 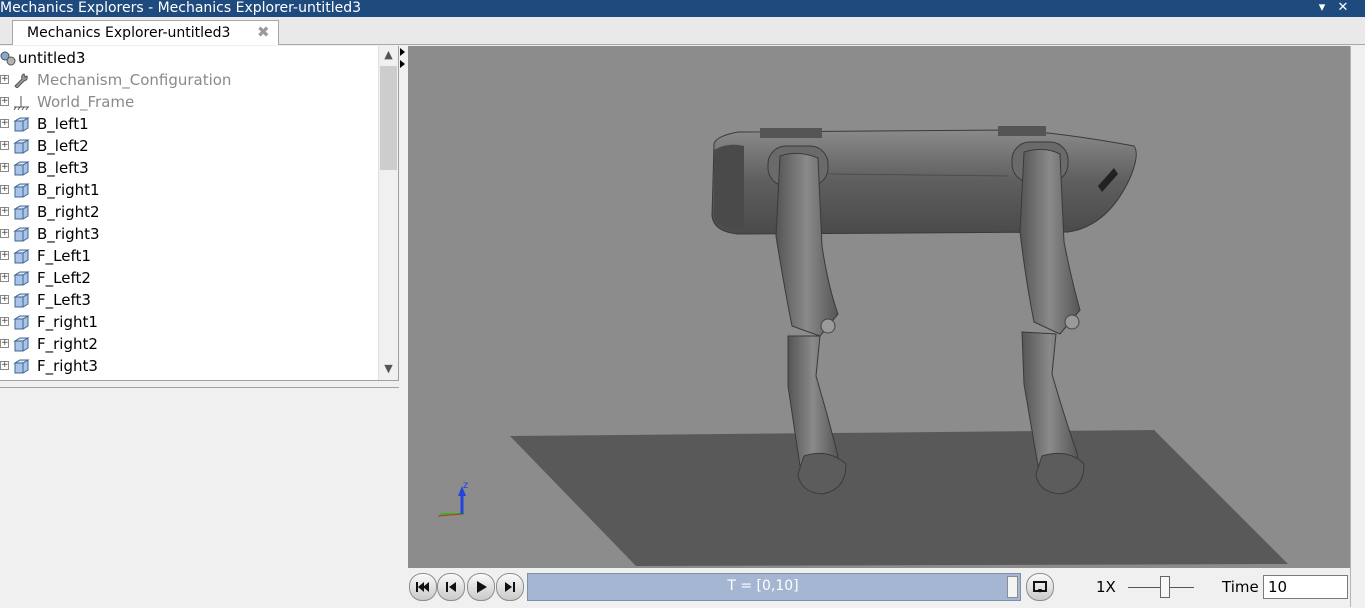 What do you see at coordinates (21, 103) in the screenshot?
I see `world-frame-icon` at bounding box center [21, 103].